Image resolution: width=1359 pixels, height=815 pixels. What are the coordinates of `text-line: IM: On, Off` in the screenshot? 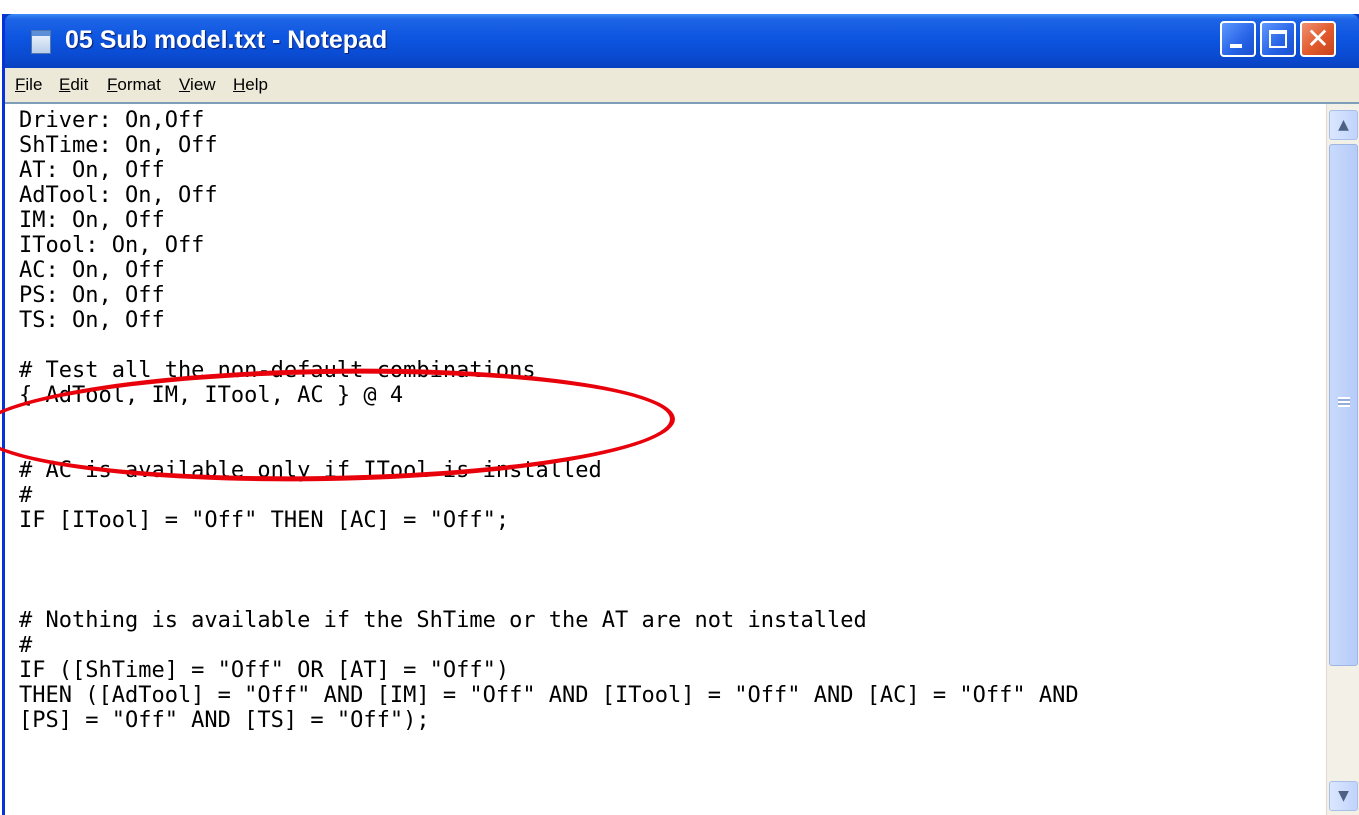 It's located at (92, 220).